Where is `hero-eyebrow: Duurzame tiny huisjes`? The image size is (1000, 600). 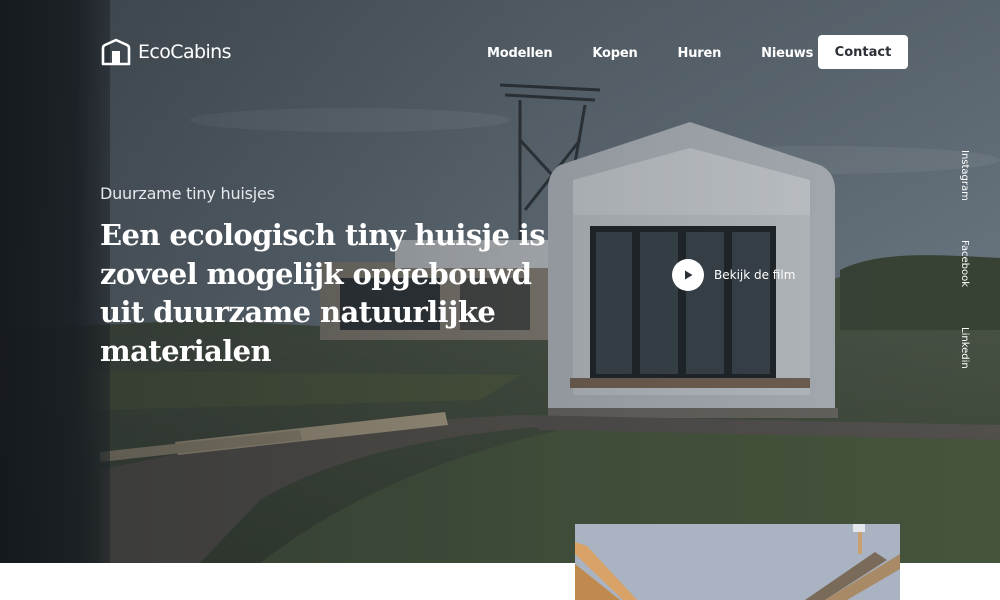
hero-eyebrow: Duurzame tiny huisjes is located at coordinates (187, 193).